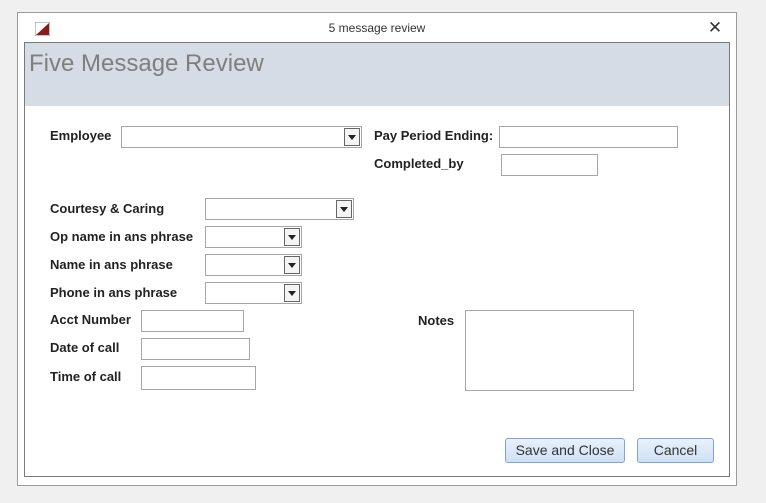  What do you see at coordinates (419, 163) in the screenshot?
I see `completed-by-label: Completed_by` at bounding box center [419, 163].